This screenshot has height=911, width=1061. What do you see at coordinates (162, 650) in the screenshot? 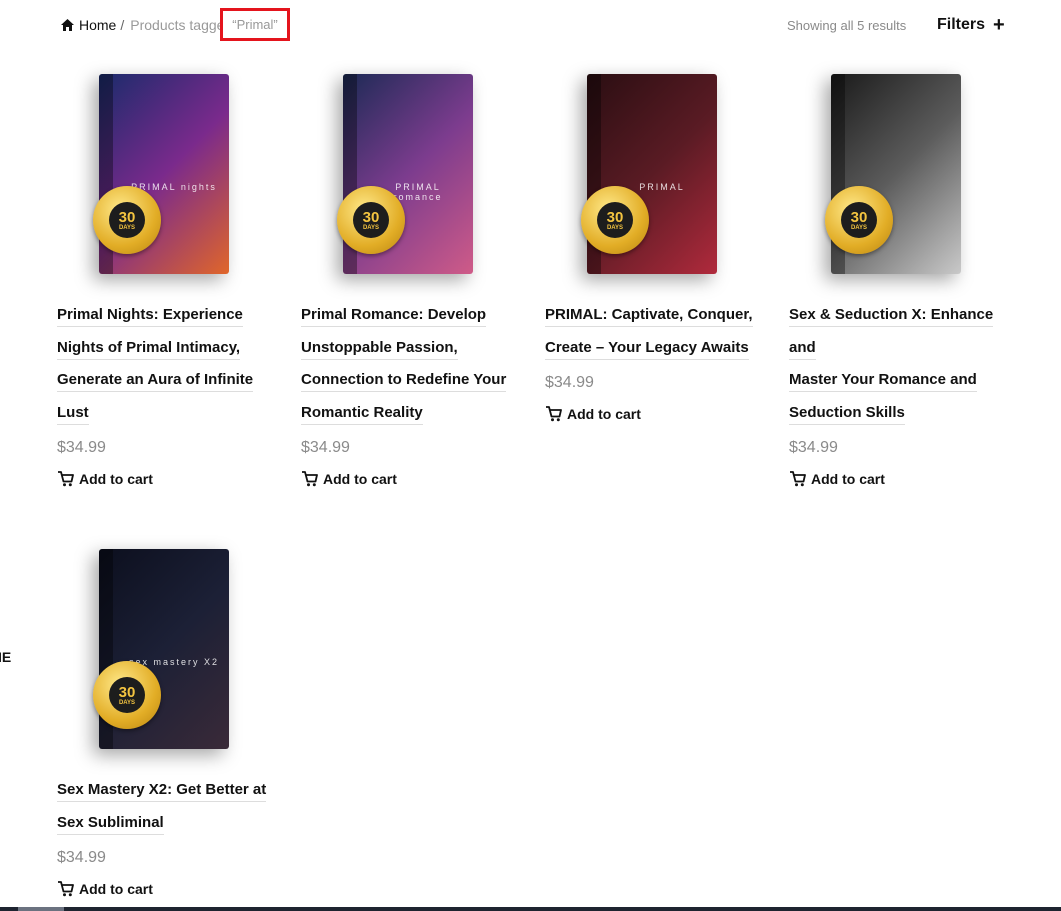
I see `product-image: sex mastery X2 30 DAYS` at bounding box center [162, 650].